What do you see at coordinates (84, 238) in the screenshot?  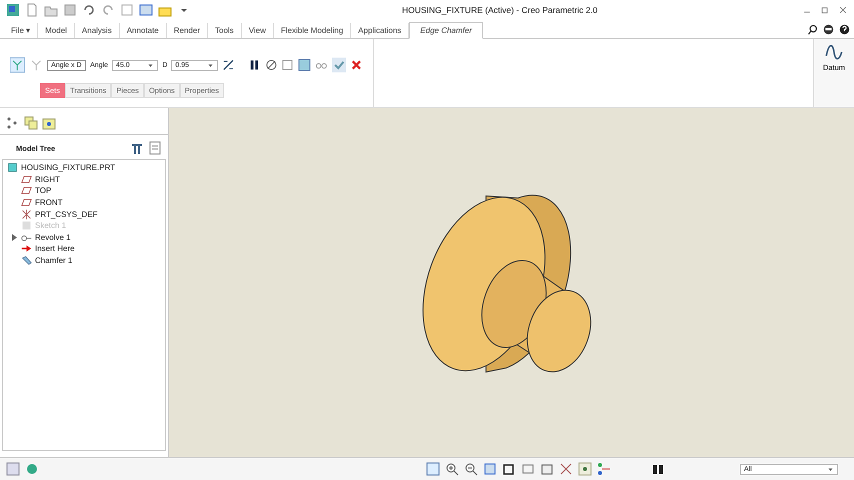 I see `tree-item: Revolve 1` at bounding box center [84, 238].